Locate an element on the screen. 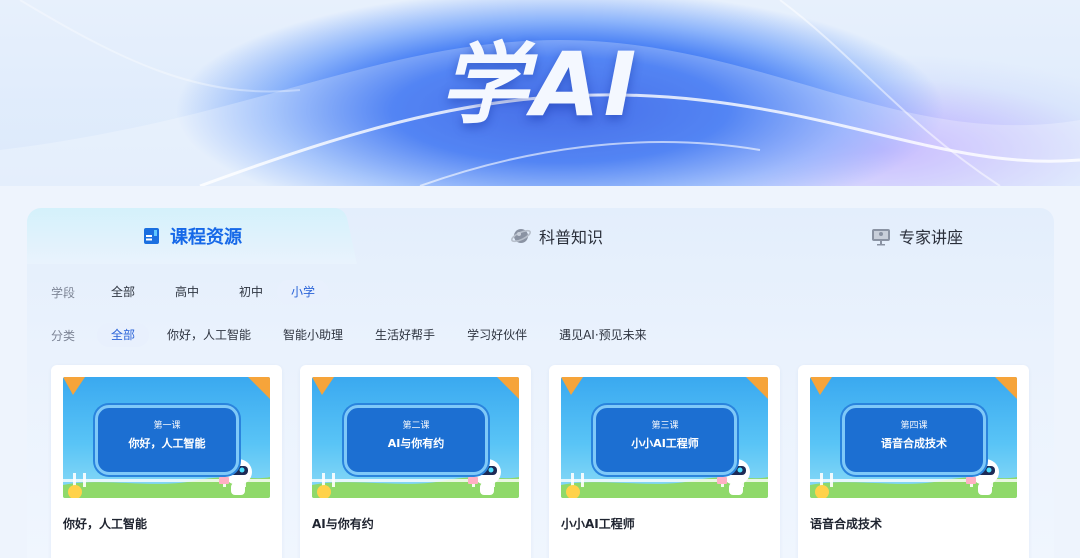 The image size is (1080, 558). category-option-study-partner: 学习好伙伴 is located at coordinates (497, 335).